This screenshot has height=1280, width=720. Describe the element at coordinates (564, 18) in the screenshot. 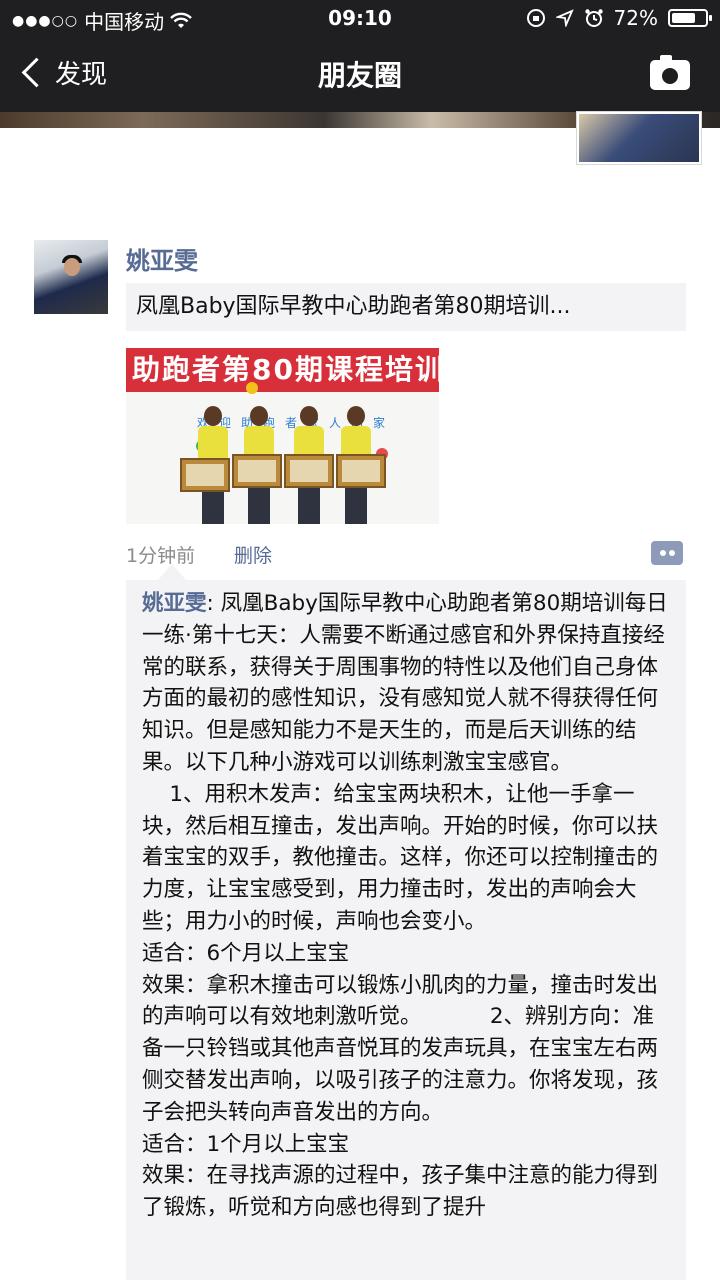

I see `location-icon` at that location.